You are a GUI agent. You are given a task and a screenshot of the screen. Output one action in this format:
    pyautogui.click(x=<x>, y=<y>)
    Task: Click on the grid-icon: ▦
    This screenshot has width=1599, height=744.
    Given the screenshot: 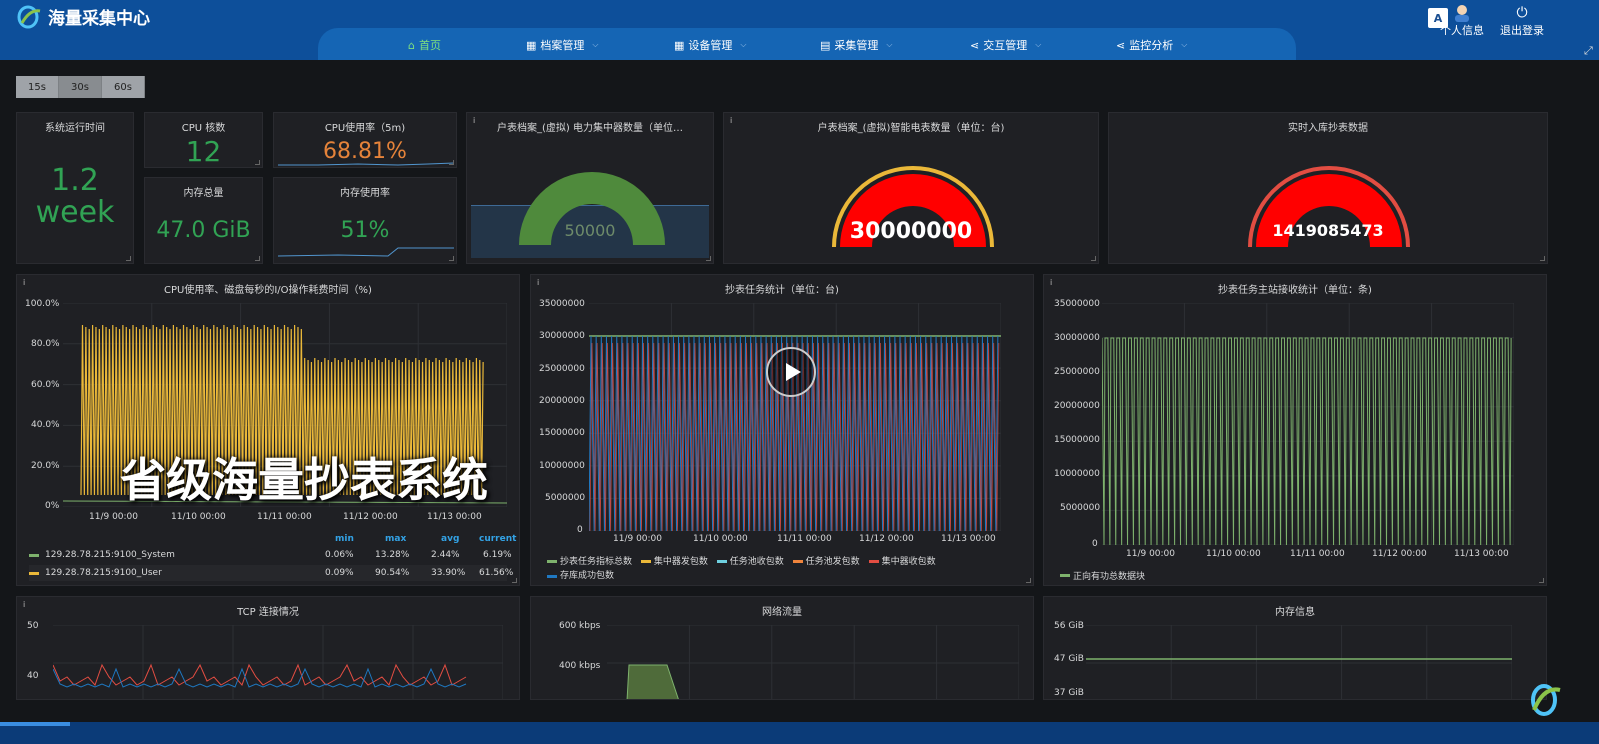 What is the action you would take?
    pyautogui.click(x=679, y=45)
    